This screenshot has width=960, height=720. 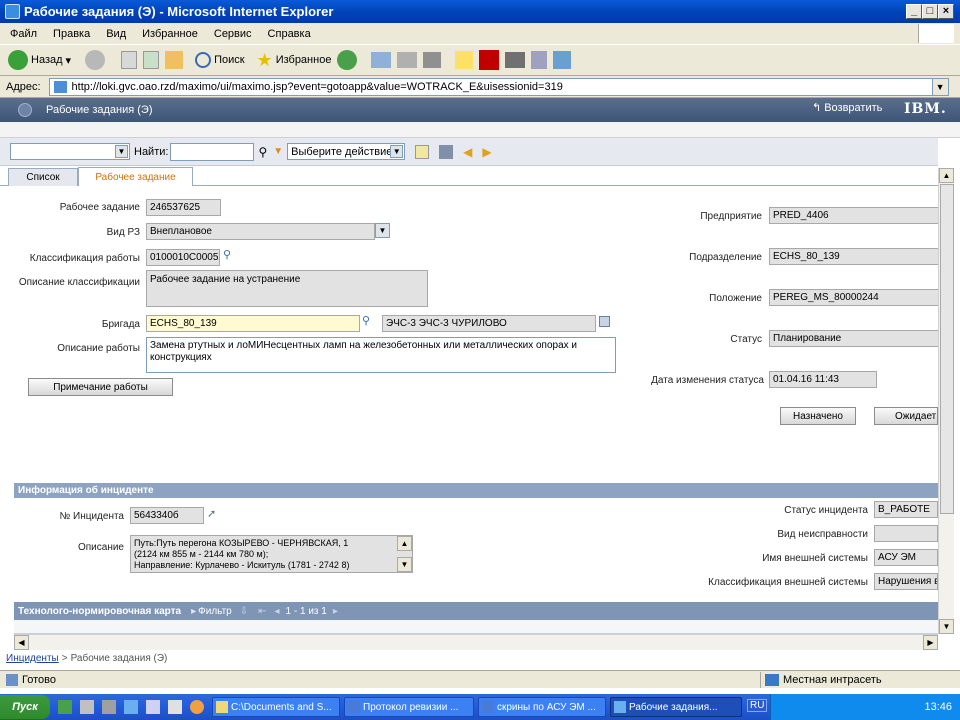 What do you see at coordinates (515, 60) in the screenshot?
I see `messenger-icon` at bounding box center [515, 60].